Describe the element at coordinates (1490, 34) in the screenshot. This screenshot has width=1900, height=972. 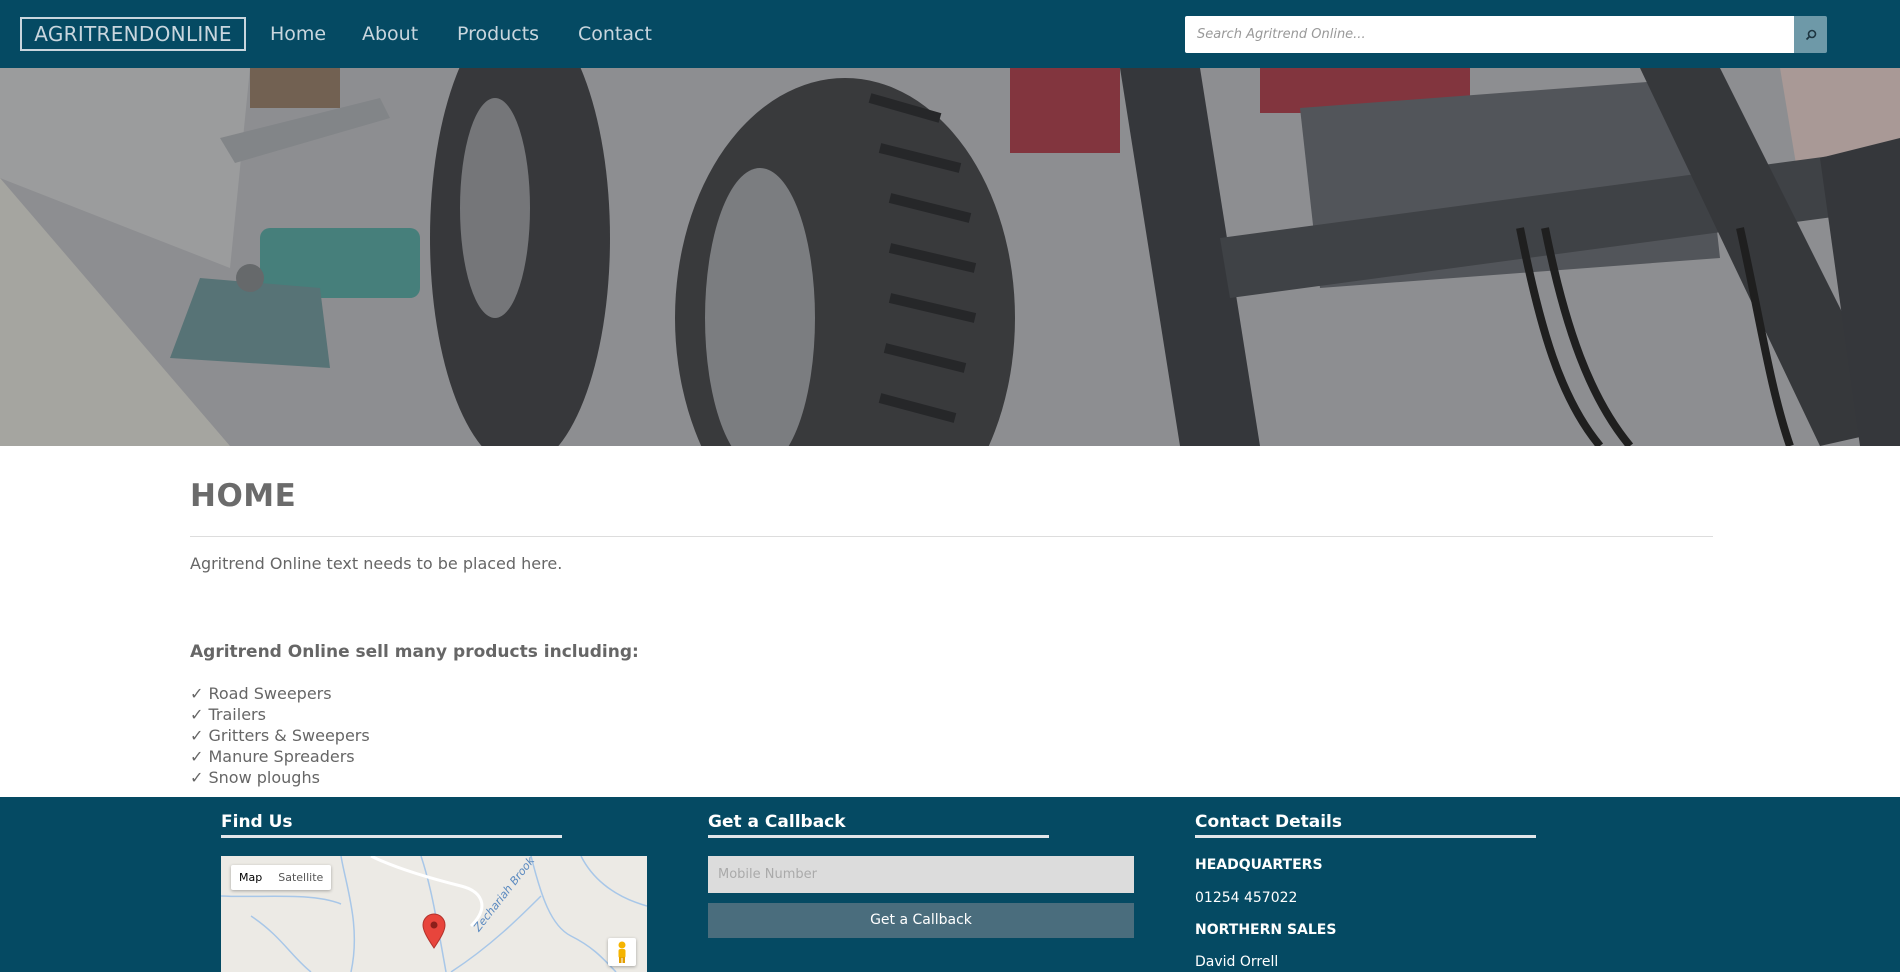
I see `search-input` at that location.